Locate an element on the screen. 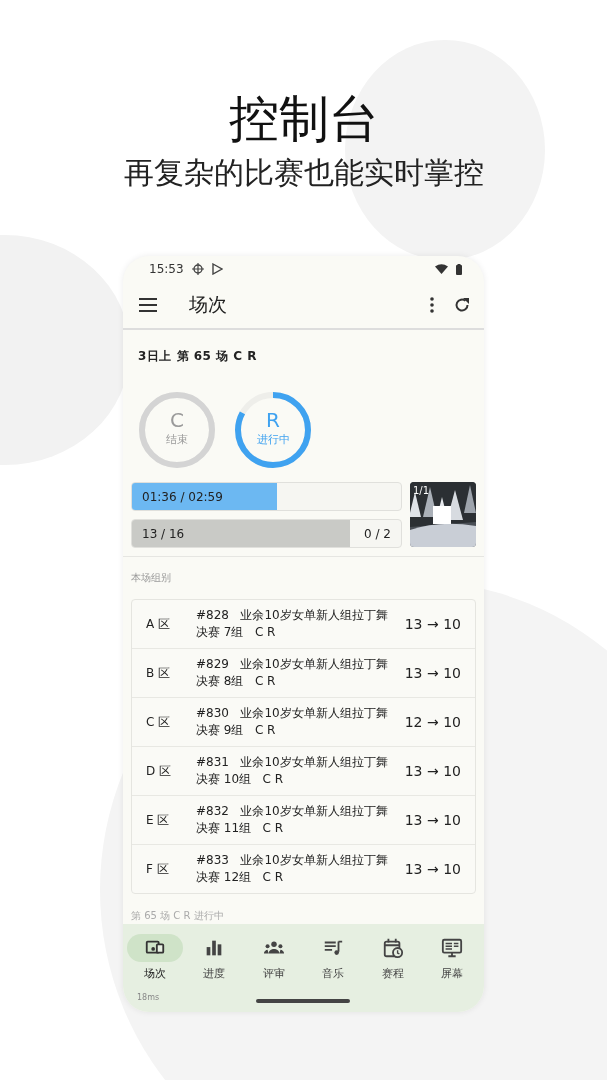 The height and width of the screenshot is (1080, 607). nav-tab: 音乐 is located at coordinates (333, 957).